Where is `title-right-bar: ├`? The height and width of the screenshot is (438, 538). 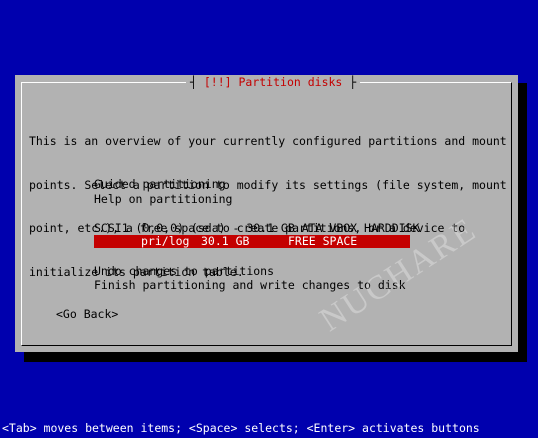
title-right-bar: ├ is located at coordinates (353, 82).